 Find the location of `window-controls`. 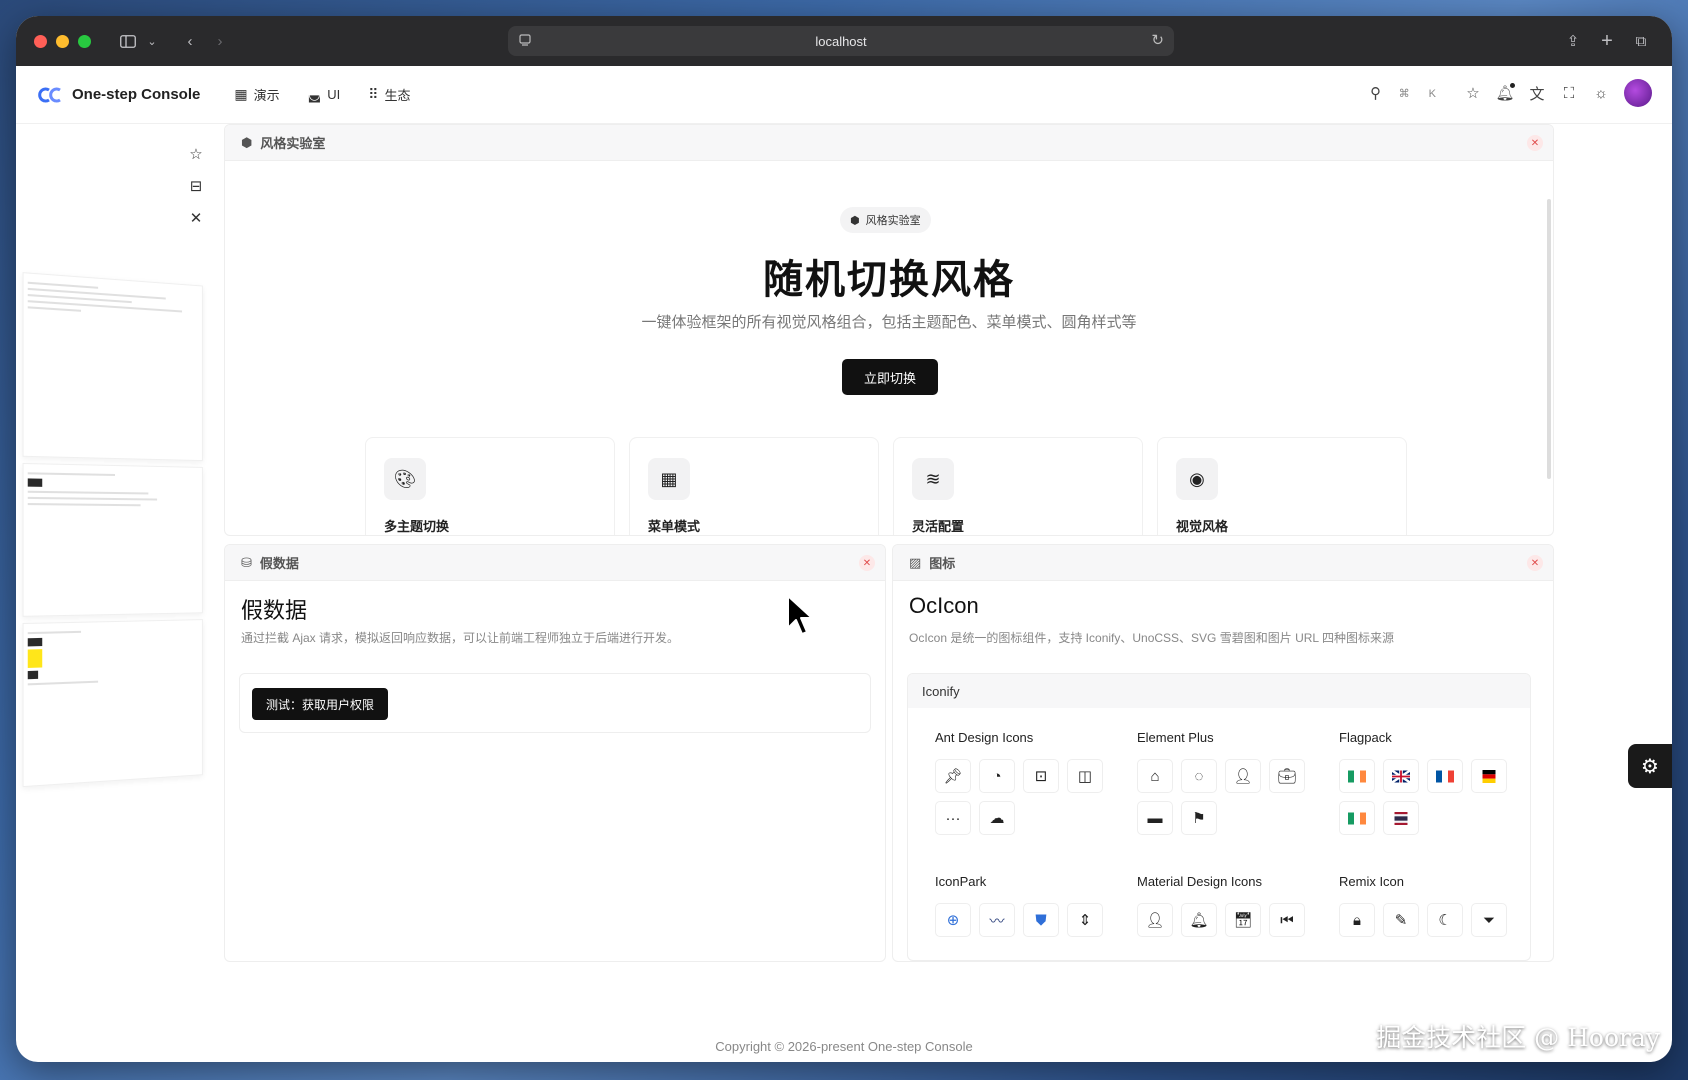

window-controls is located at coordinates (62, 41).